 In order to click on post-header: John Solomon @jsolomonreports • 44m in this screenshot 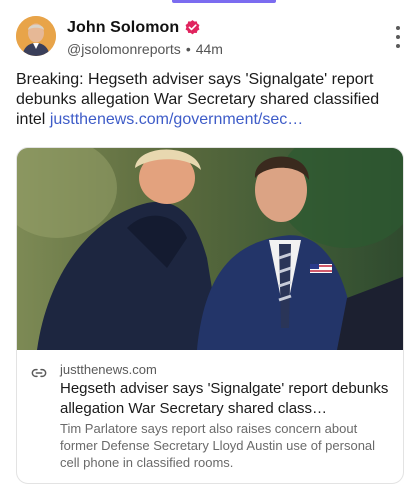, I will do `click(210, 37)`.